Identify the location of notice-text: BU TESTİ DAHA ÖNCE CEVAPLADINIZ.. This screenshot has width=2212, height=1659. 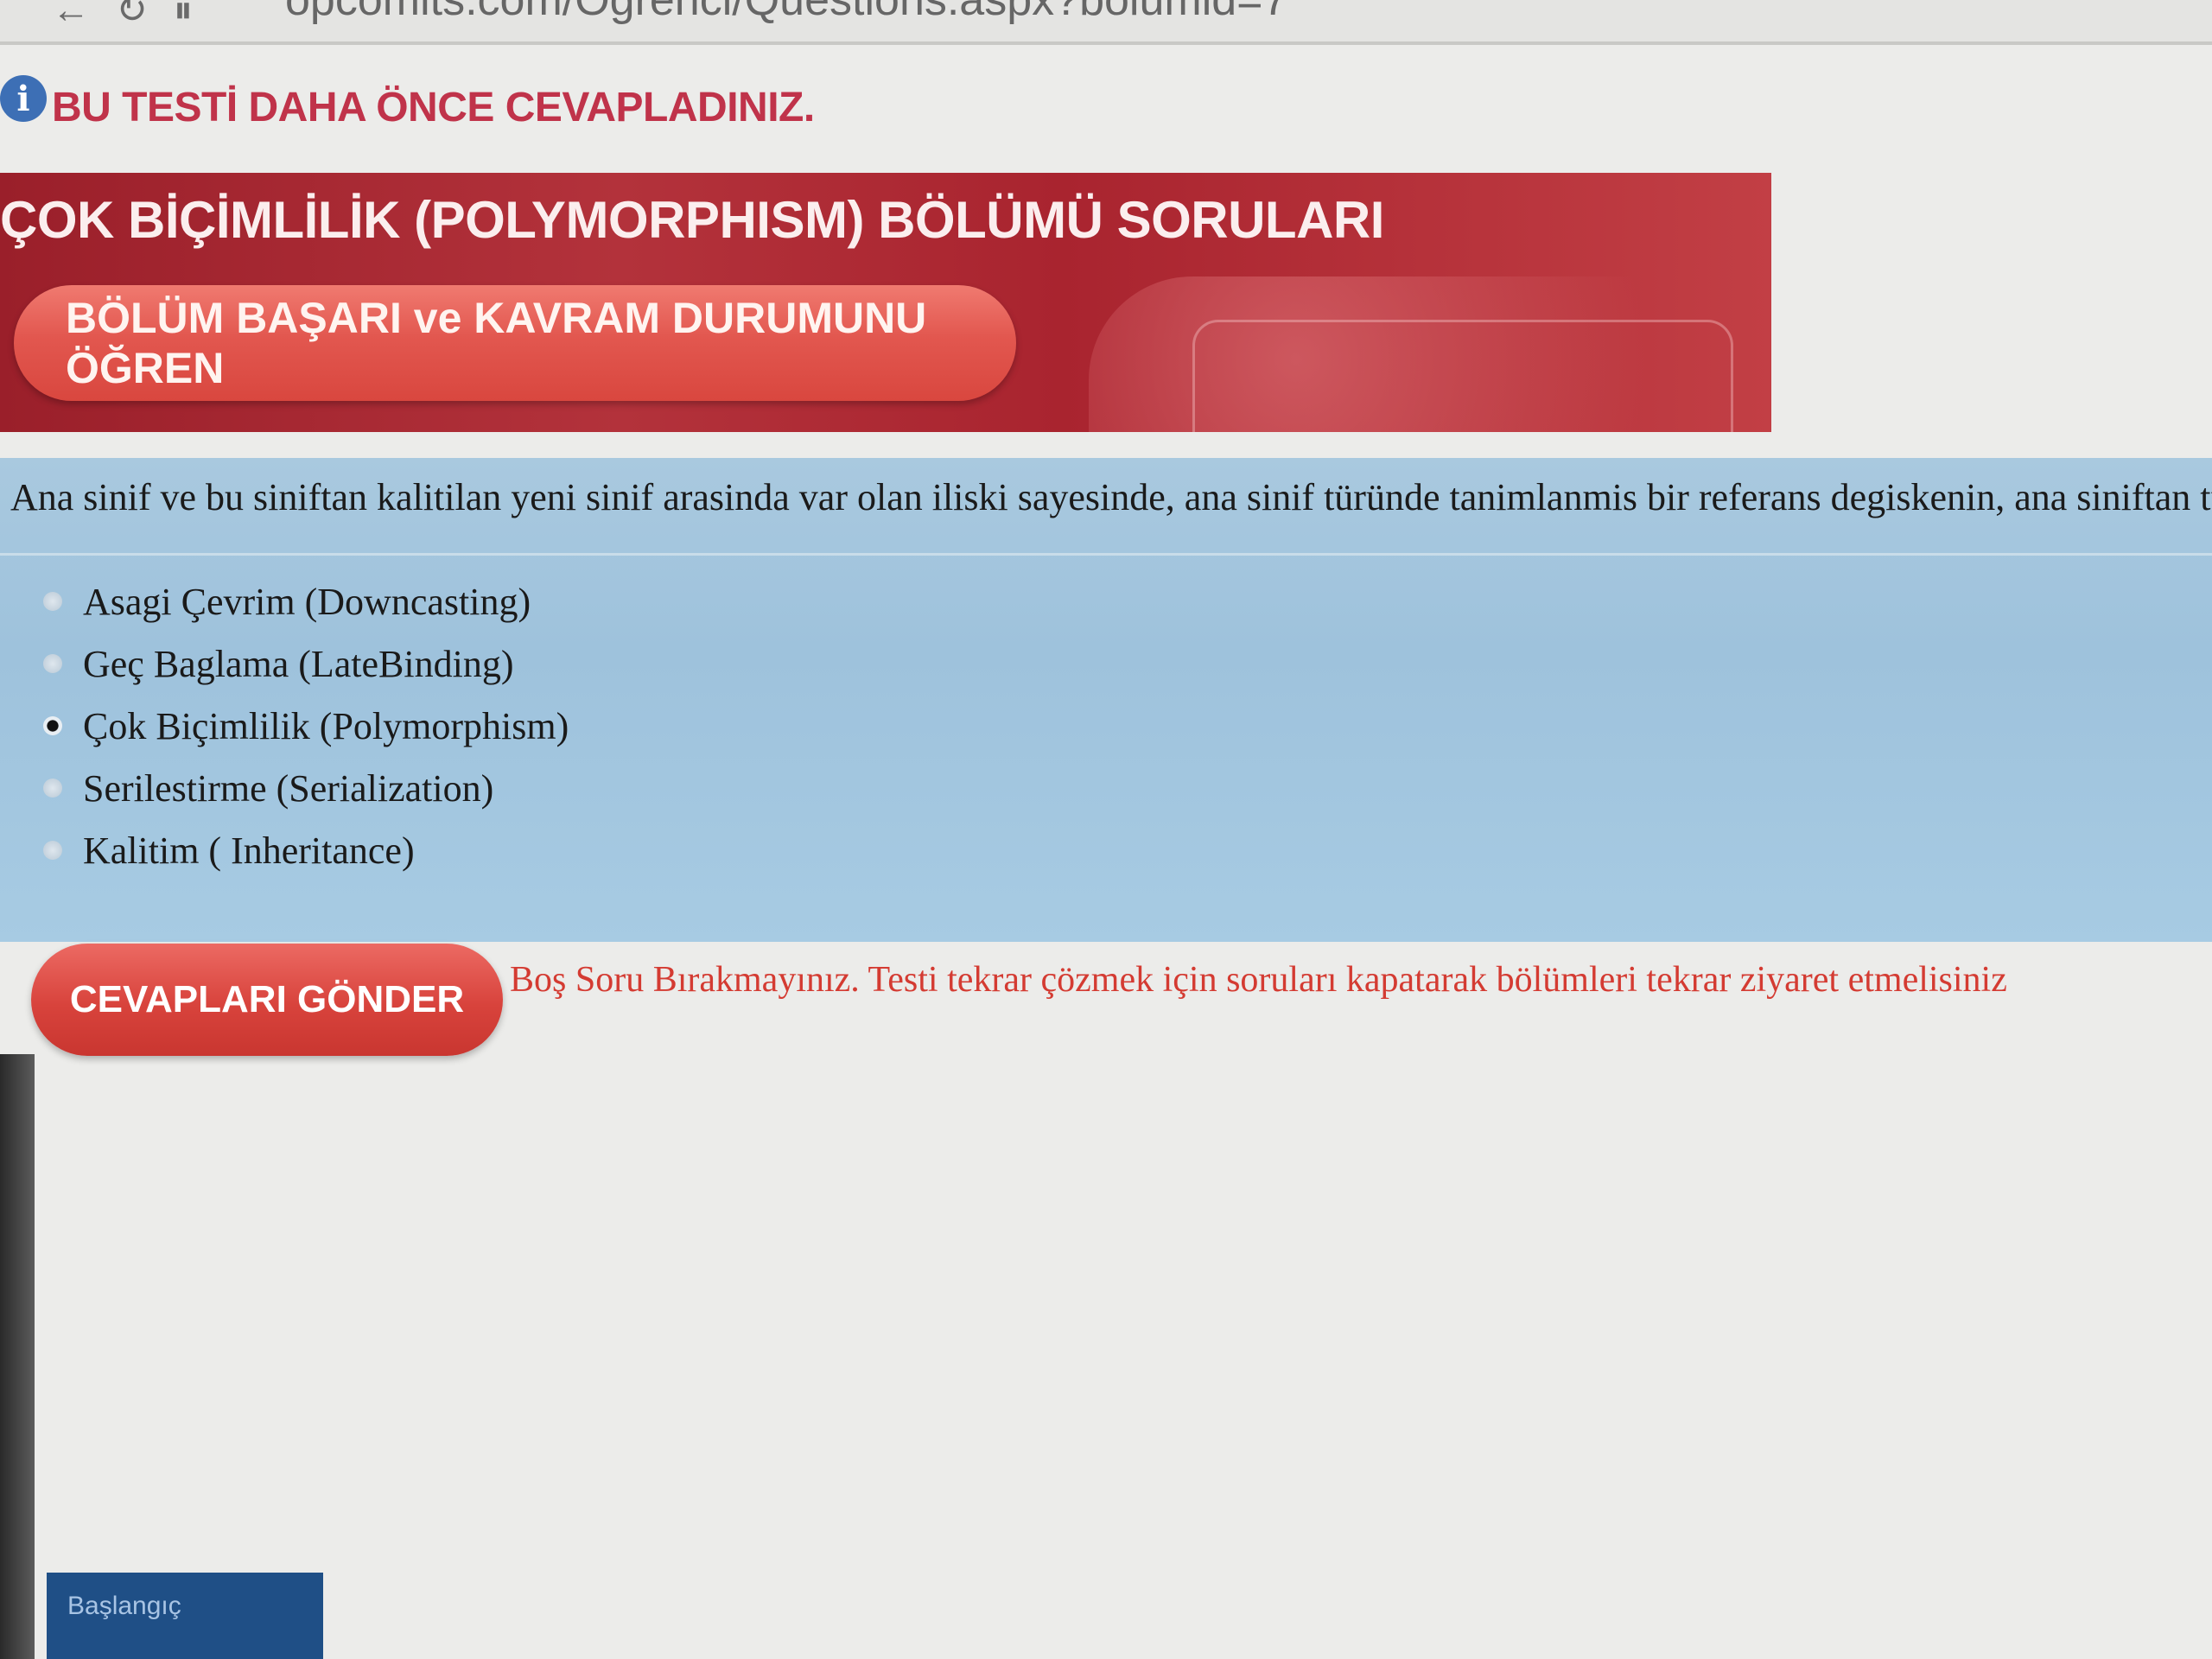
(433, 107).